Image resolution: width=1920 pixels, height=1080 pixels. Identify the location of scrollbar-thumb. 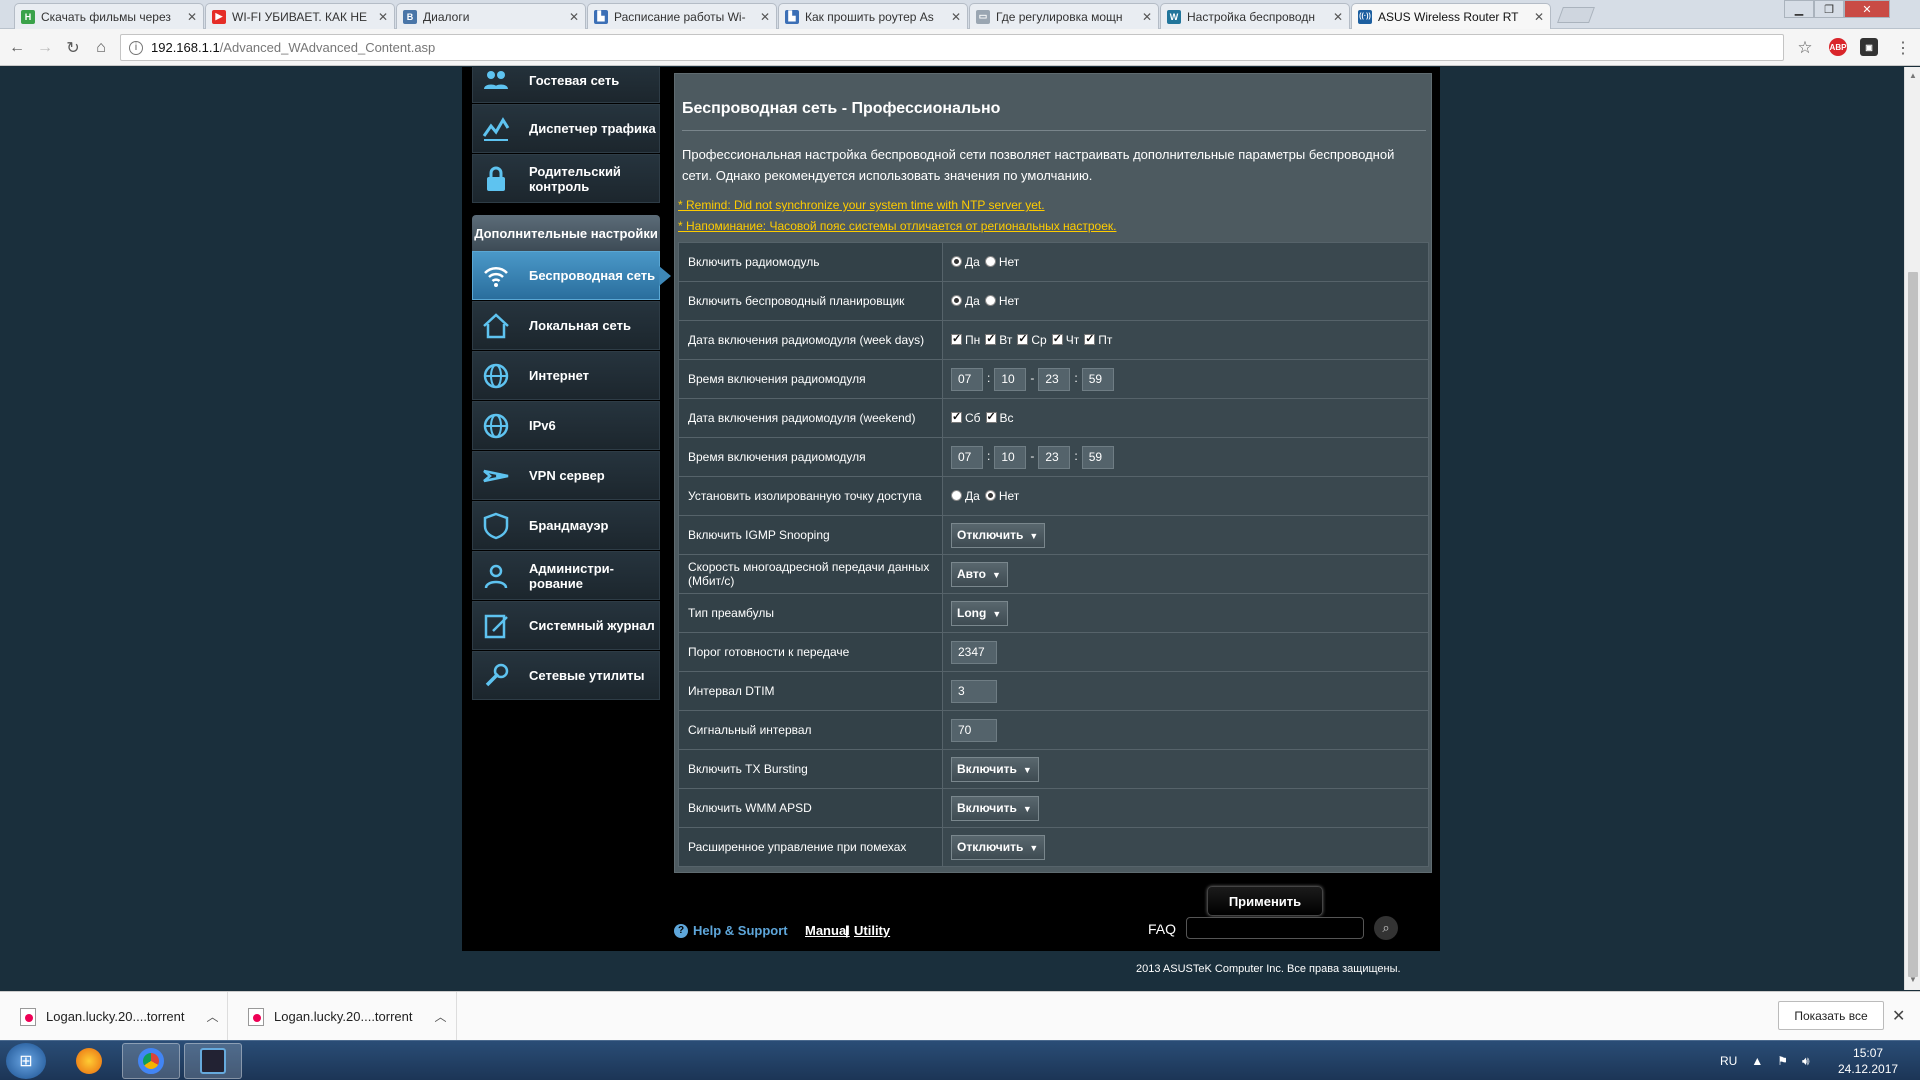
(1913, 624).